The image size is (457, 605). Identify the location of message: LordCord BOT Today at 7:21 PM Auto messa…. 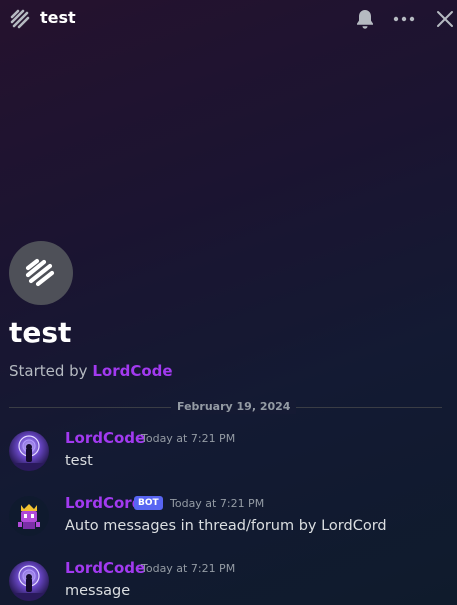
(228, 518).